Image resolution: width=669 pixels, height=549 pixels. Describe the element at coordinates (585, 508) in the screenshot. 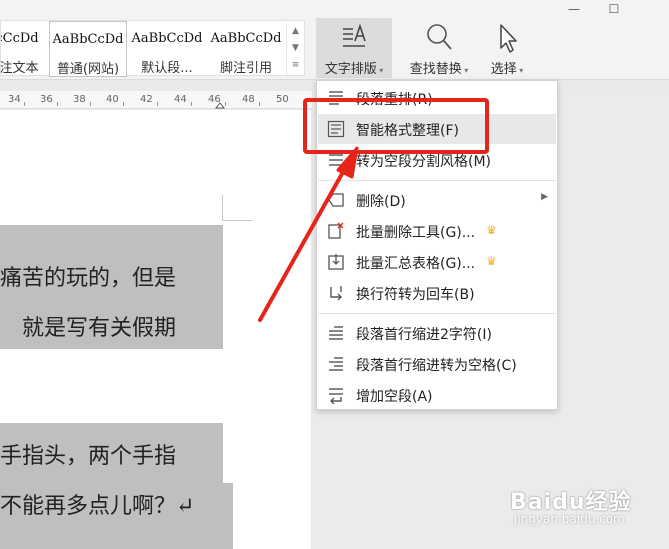

I see `baidu-watermark: Baidu经验 jingyan.baidu.com` at that location.